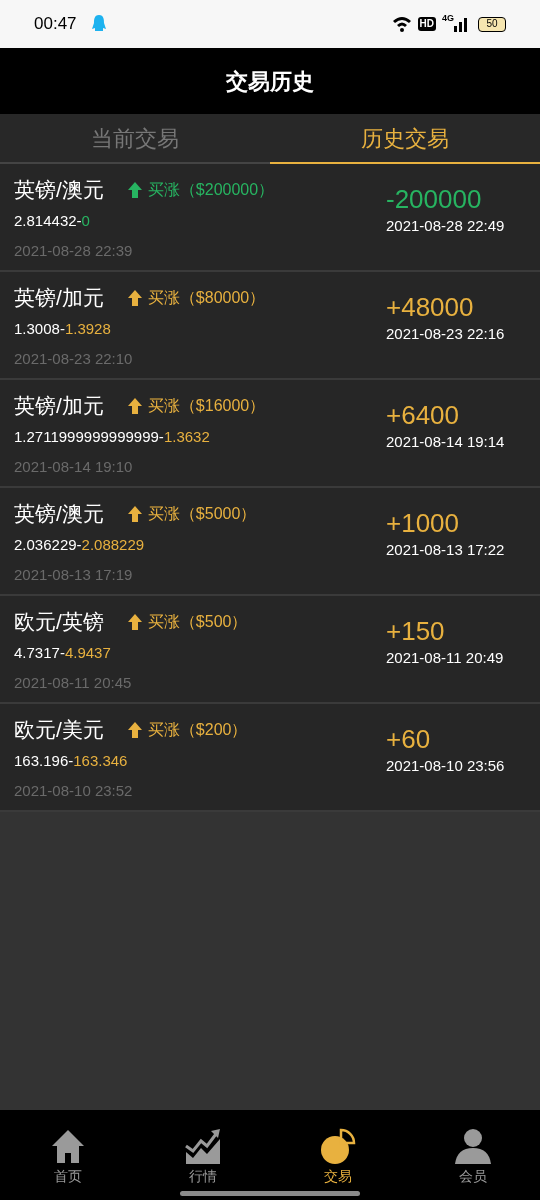  Describe the element at coordinates (270, 434) in the screenshot. I see `trade-row: 英镑/加元 买涨（$16000） 1.2711999999999999-1.3632 2021-08-14 19:10 +6400 2021-08-14 19:14` at that location.